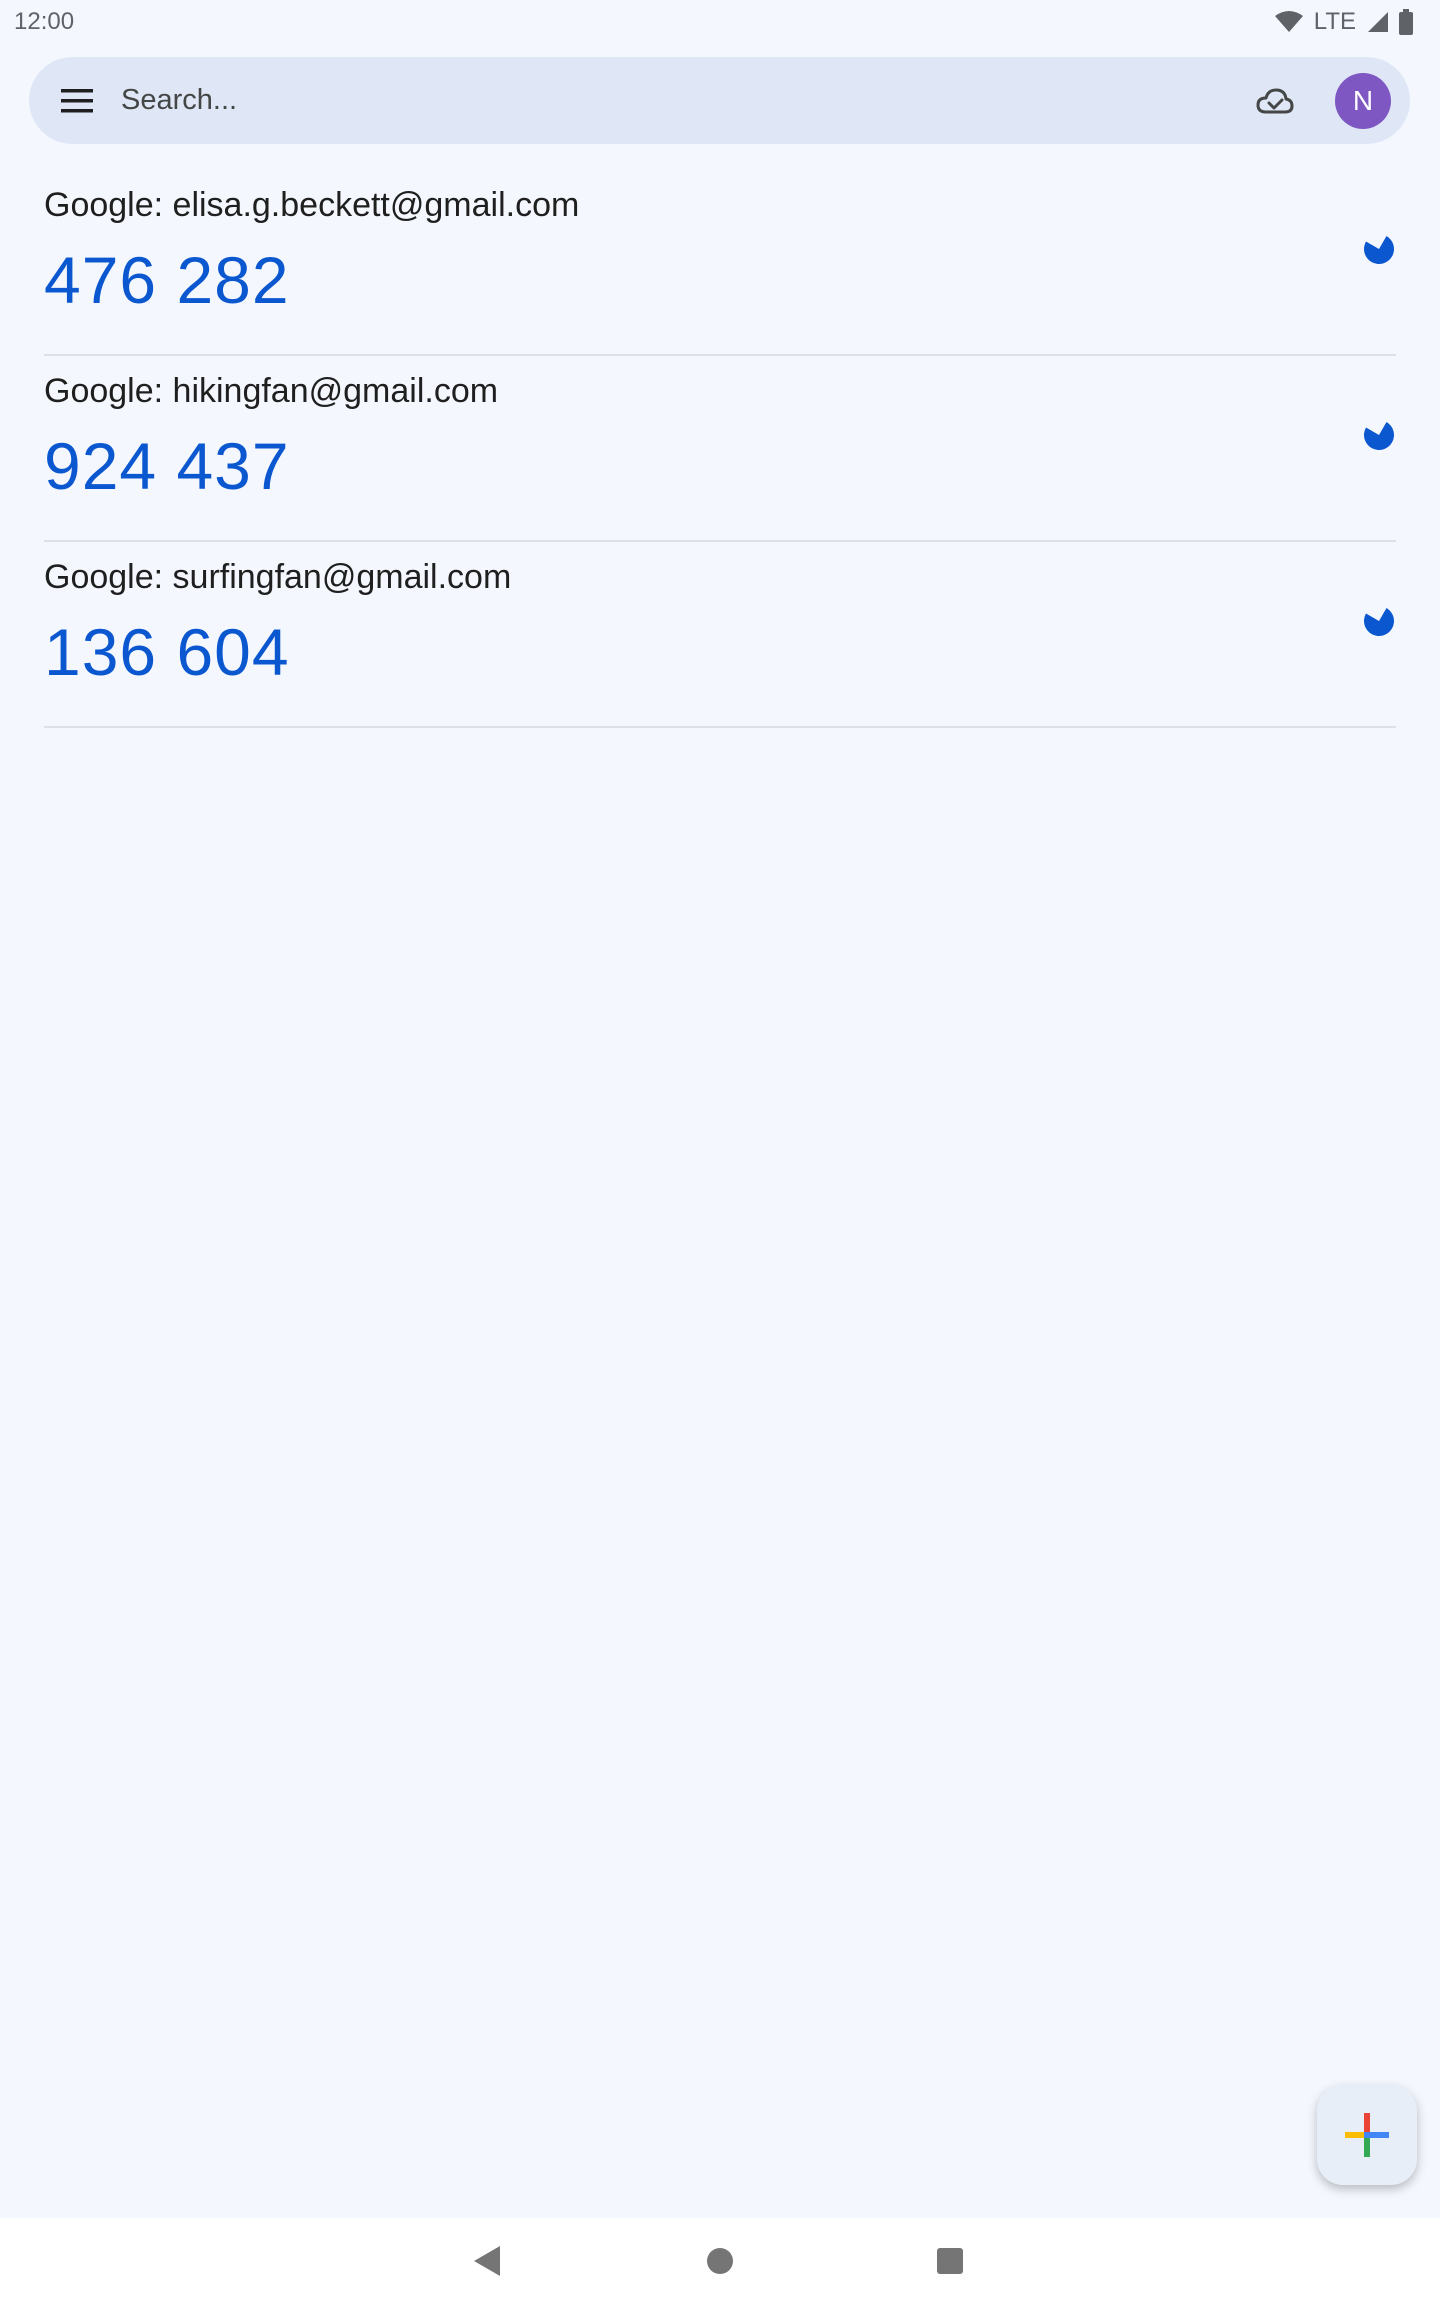  I want to click on back-button, so click(489, 2261).